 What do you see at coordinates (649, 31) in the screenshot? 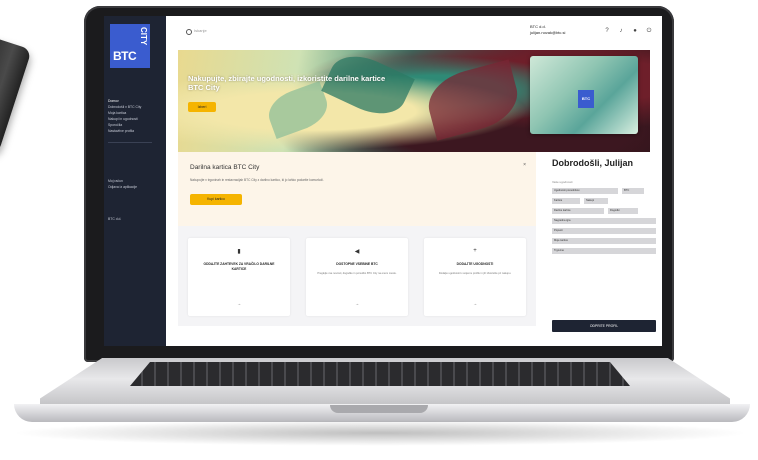
I see `power-icon: ⏻` at bounding box center [649, 31].